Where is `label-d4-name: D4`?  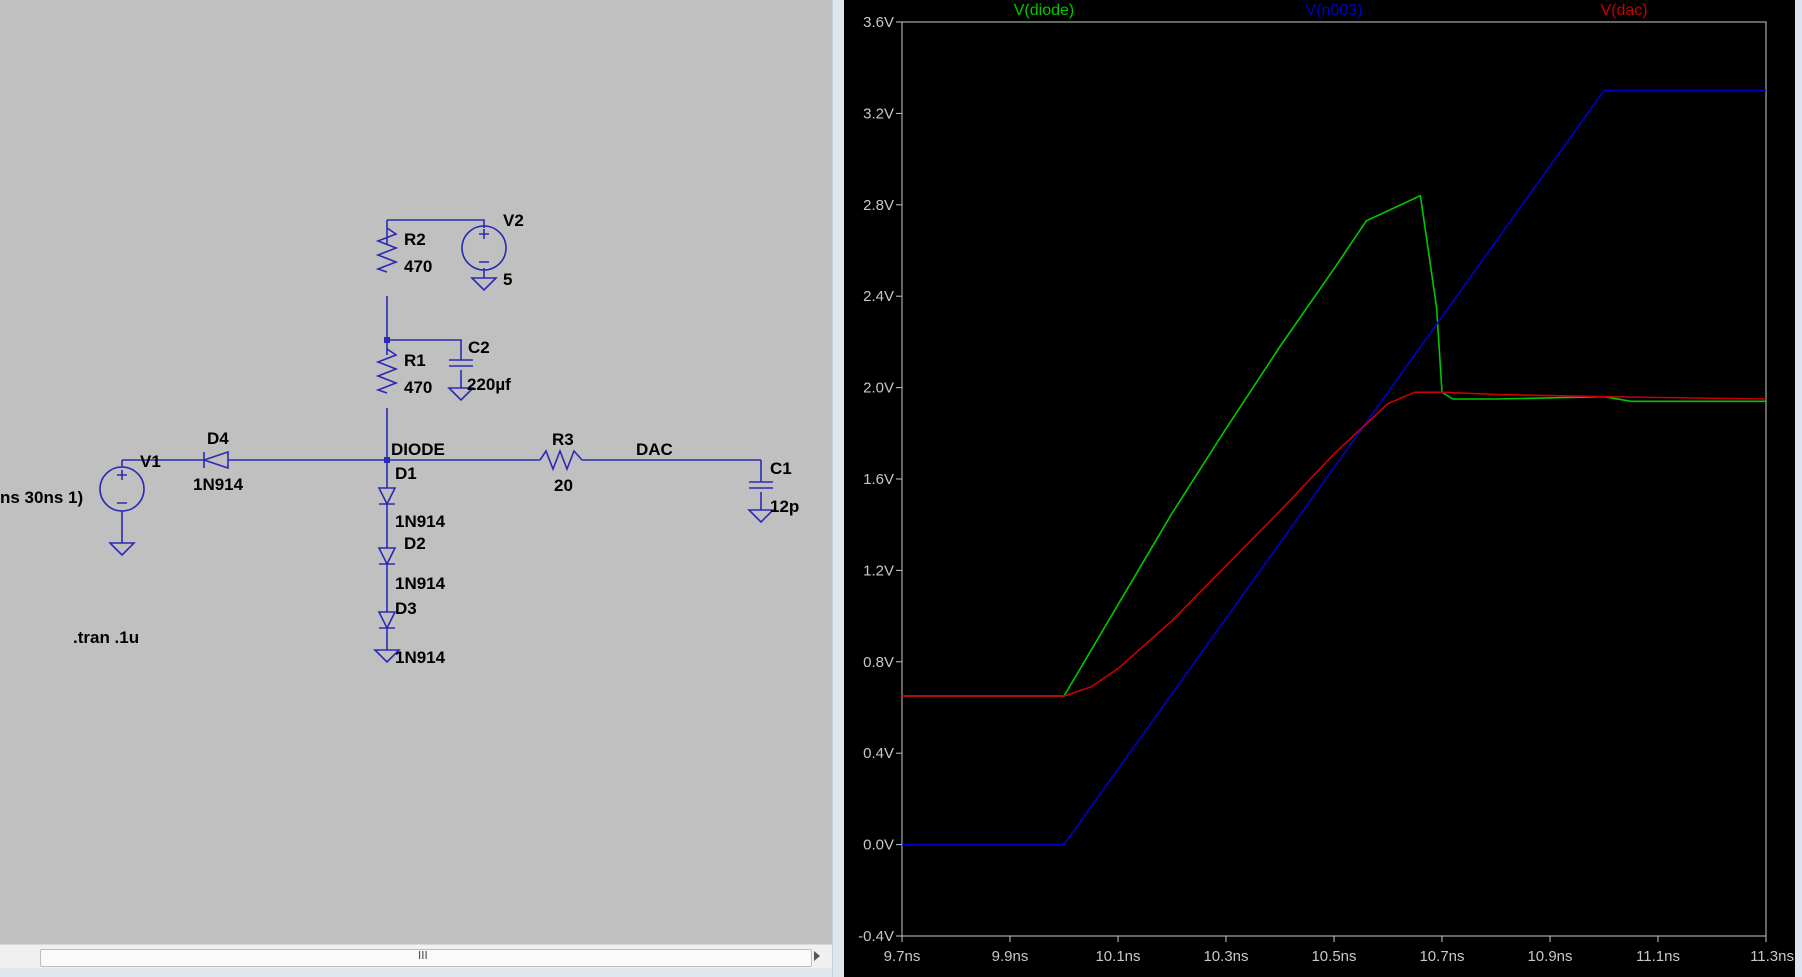 label-d4-name: D4 is located at coordinates (218, 438).